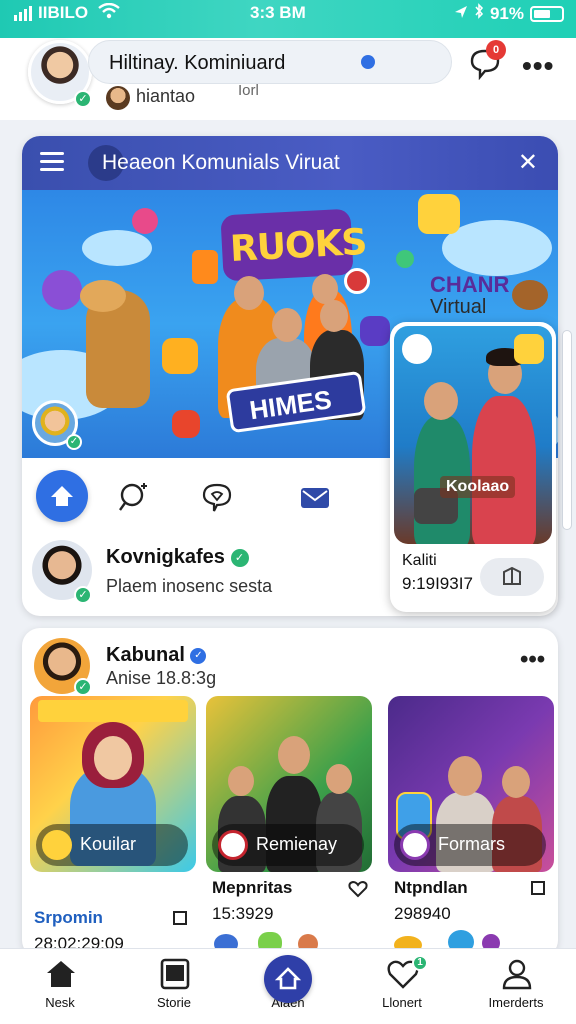 The width and height of the screenshot is (576, 1024). What do you see at coordinates (161, 678) in the screenshot?
I see `author-subtitle: Anise 18.8:3g` at bounding box center [161, 678].